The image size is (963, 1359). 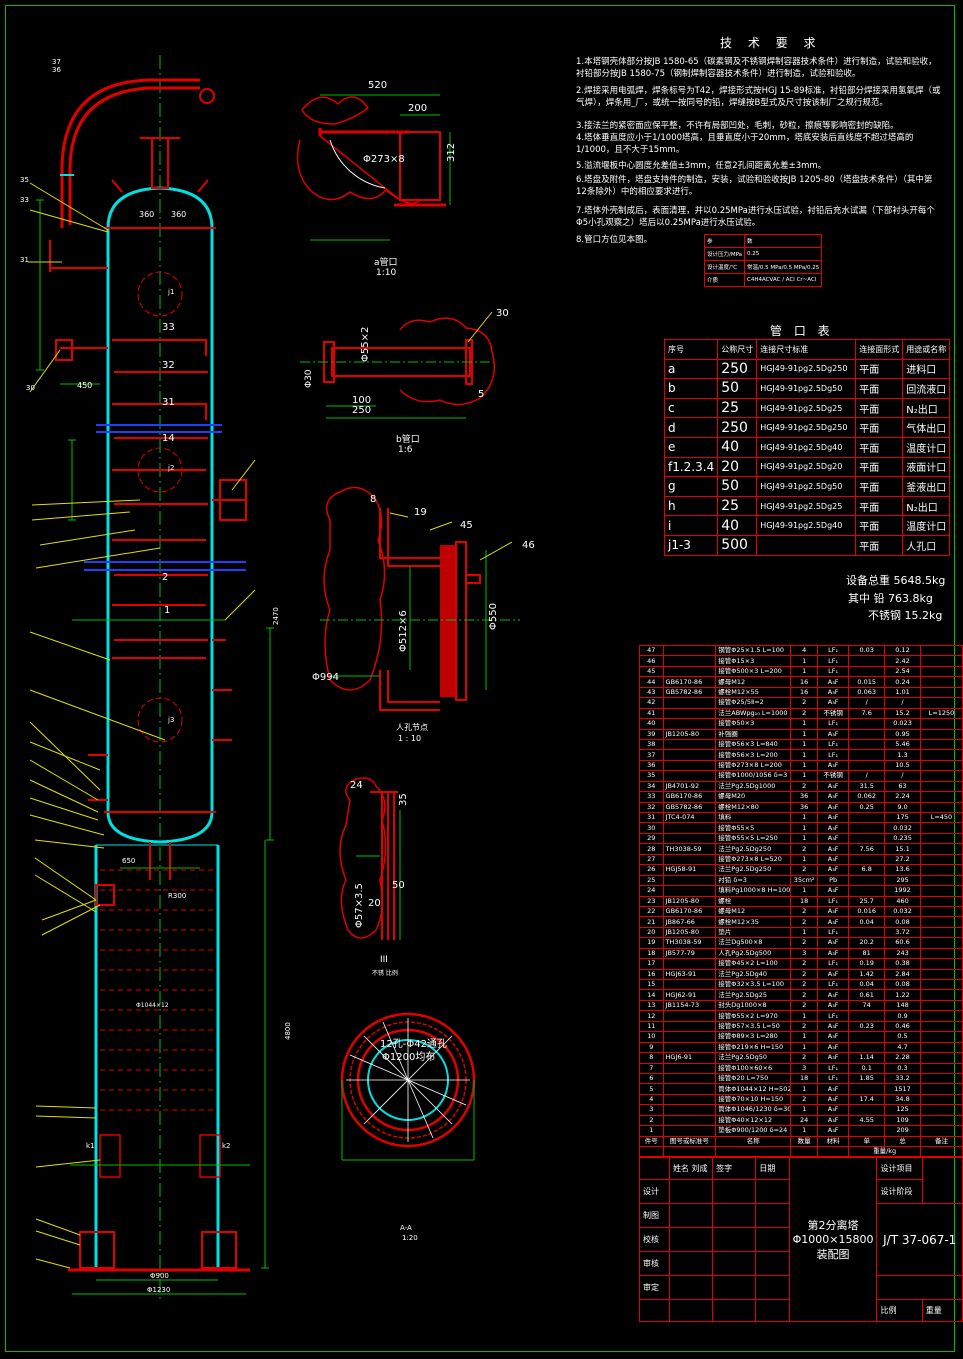 I want to click on parts-cell: 封头Dg1000×8, so click(x=753, y=1005).